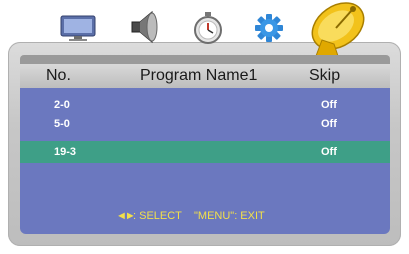  What do you see at coordinates (78, 28) in the screenshot?
I see `monitor-icon` at bounding box center [78, 28].